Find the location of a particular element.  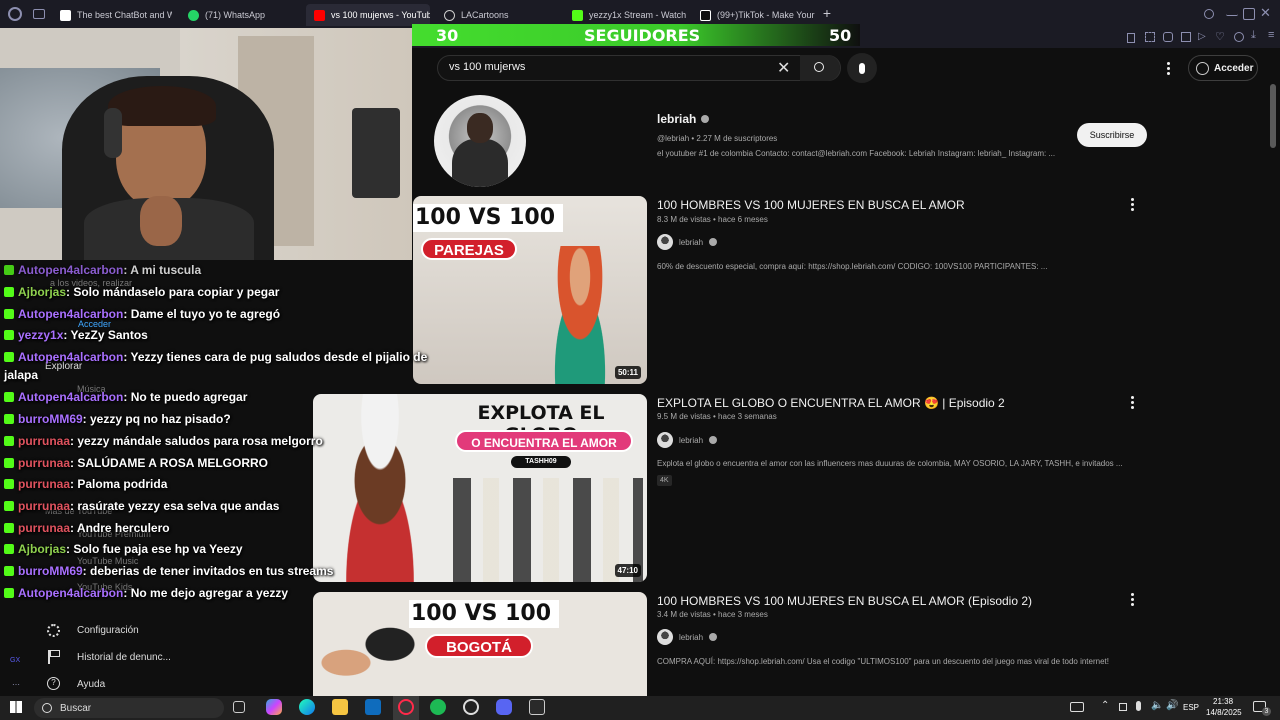

opera-logo-icon is located at coordinates (15, 14).